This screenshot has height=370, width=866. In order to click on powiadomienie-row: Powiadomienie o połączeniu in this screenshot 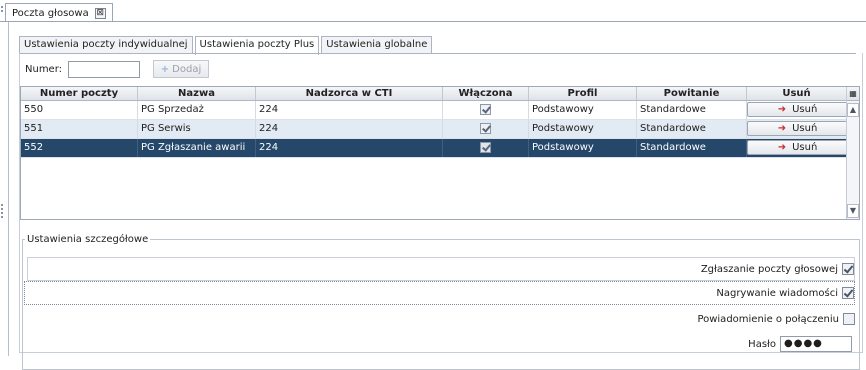, I will do `click(776, 319)`.